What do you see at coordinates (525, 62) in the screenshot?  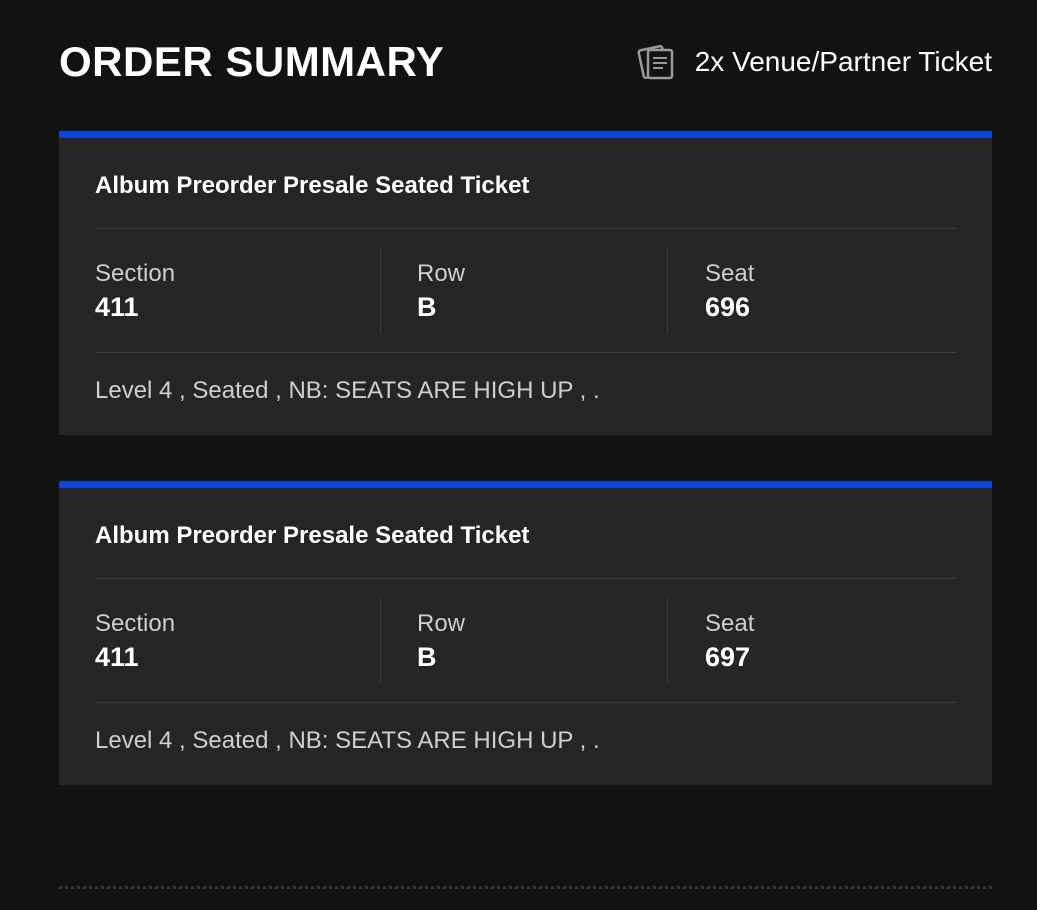 I see `order-summary-header: ORDER SUMMARY 2x Venue/Partner Ticket` at bounding box center [525, 62].